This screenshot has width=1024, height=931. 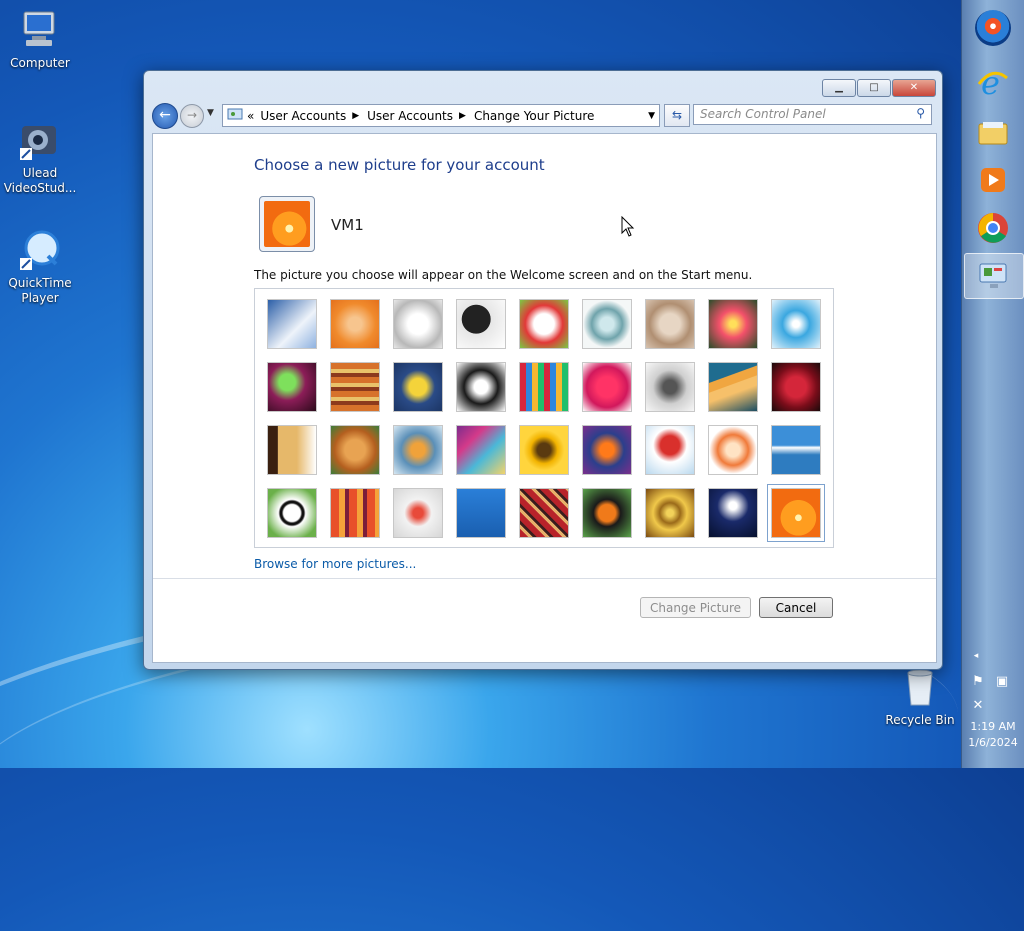 What do you see at coordinates (796, 513) in the screenshot?
I see `picture-option-flower-orange` at bounding box center [796, 513].